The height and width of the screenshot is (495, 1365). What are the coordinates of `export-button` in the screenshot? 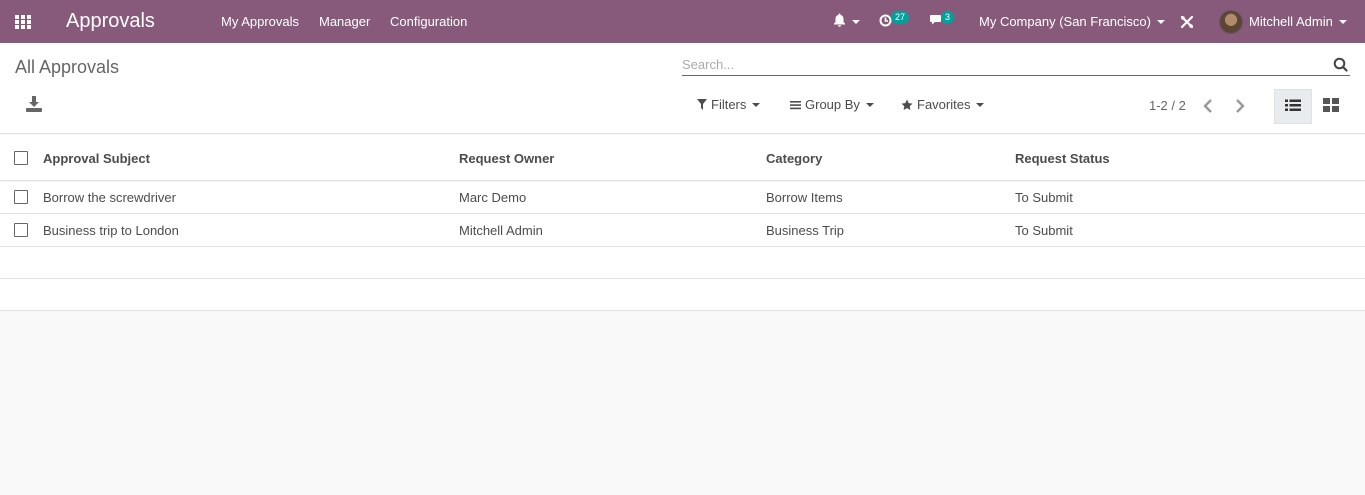 It's located at (34, 104).